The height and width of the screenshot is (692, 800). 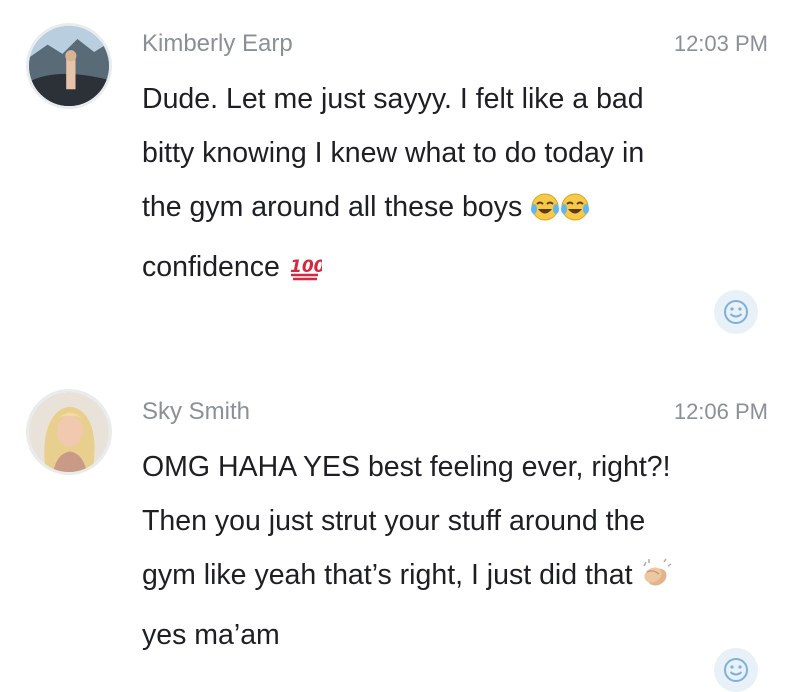 I want to click on message-line: OMG HAHA YES best feeling ever, right?!, so click(x=406, y=467).